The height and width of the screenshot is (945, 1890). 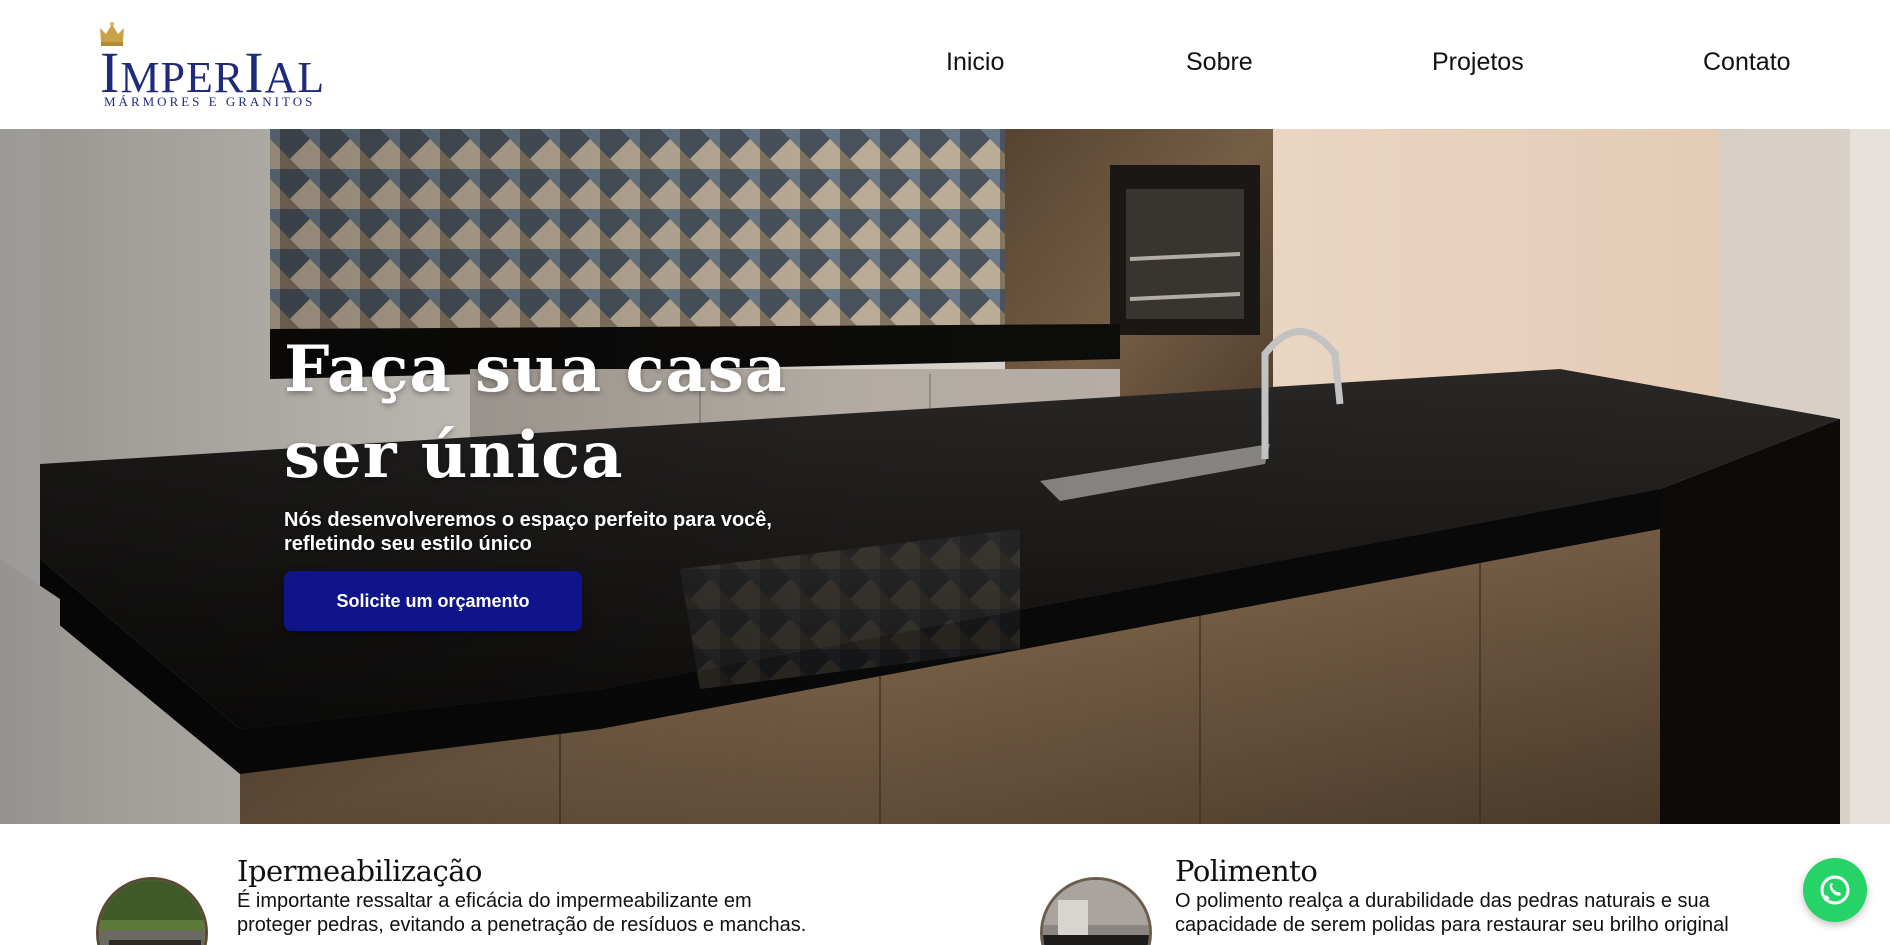 I want to click on outdoor-pool-photo-icon, so click(x=152, y=911).